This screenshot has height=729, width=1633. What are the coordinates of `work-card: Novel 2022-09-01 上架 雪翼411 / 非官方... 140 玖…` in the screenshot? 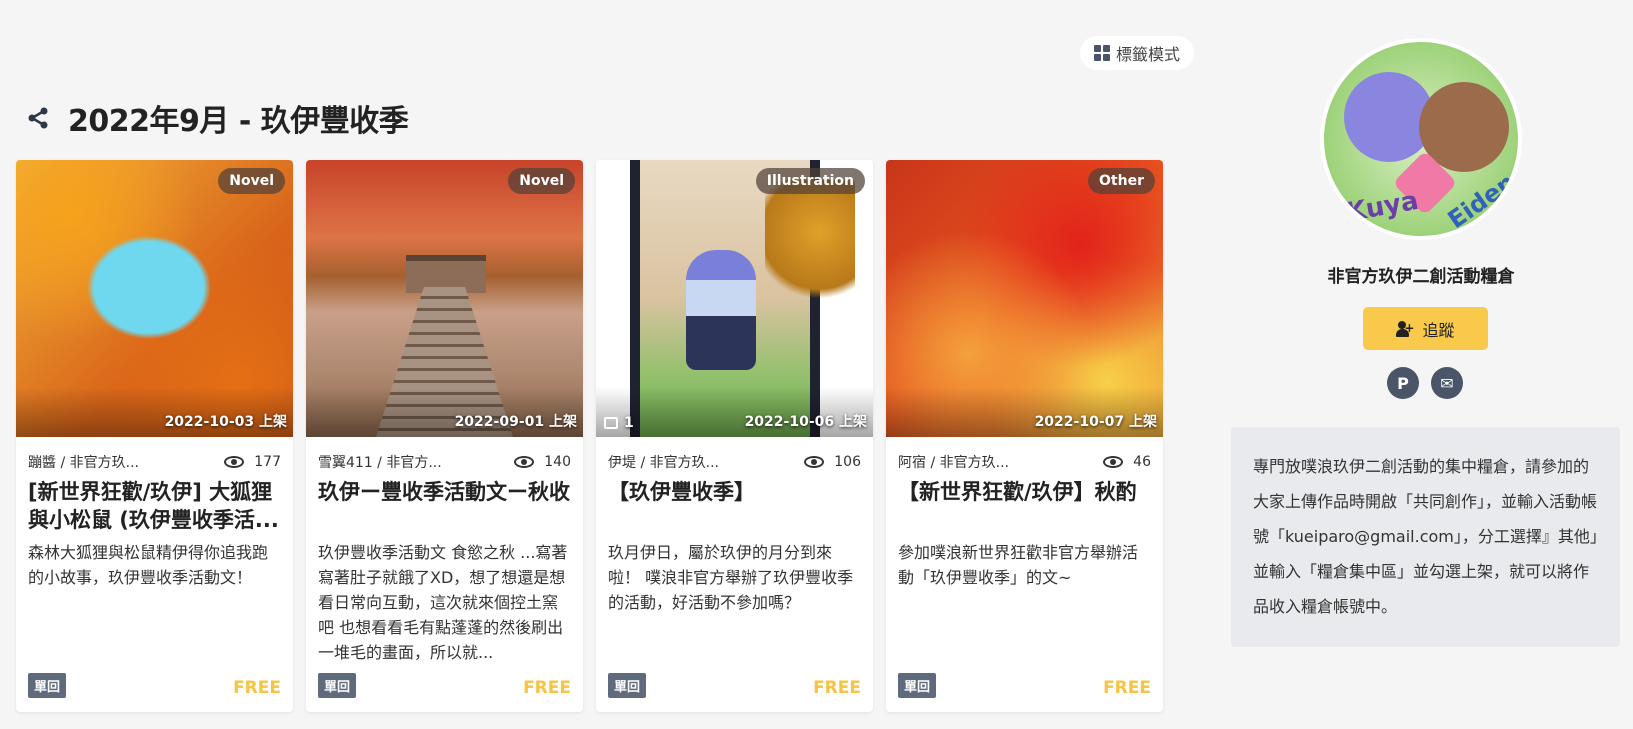 It's located at (444, 436).